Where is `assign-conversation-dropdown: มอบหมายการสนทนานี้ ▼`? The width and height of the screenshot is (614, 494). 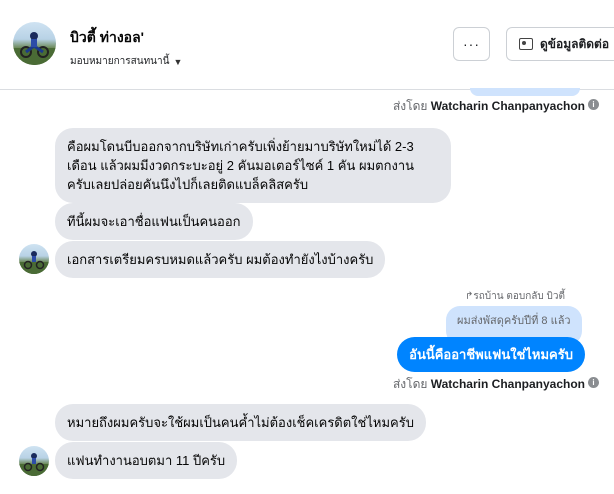
assign-conversation-dropdown: มอบหมายการสนทนานี้ ▼ is located at coordinates (126, 61).